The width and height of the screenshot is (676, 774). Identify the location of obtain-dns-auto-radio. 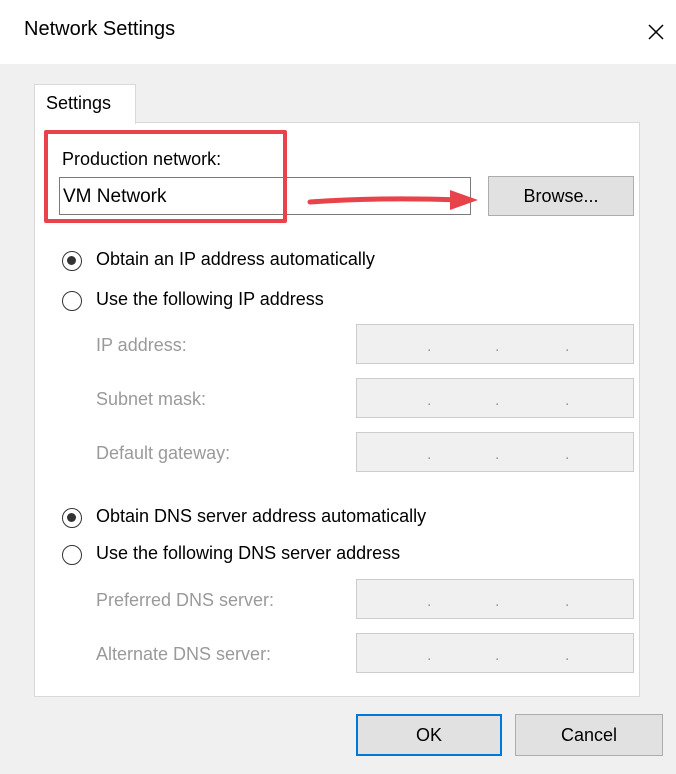
(72, 518).